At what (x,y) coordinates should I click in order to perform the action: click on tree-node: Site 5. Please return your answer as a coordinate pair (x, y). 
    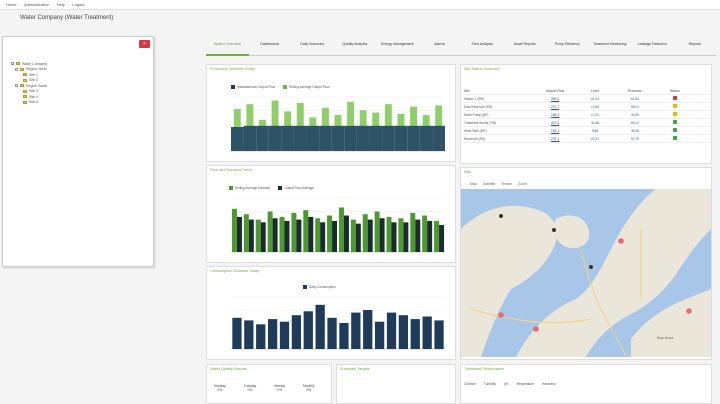
    Looking at the image, I should click on (35, 103).